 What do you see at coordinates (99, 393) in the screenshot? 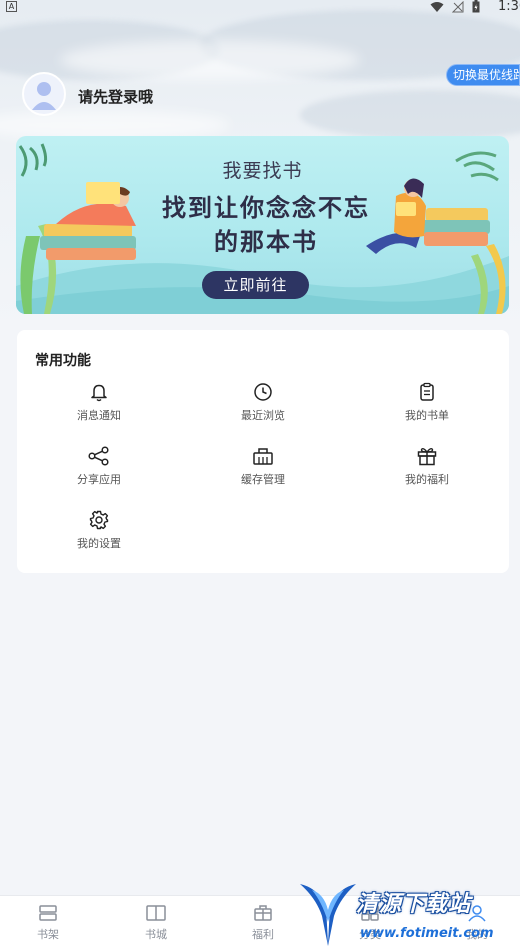
I see `bell-icon` at bounding box center [99, 393].